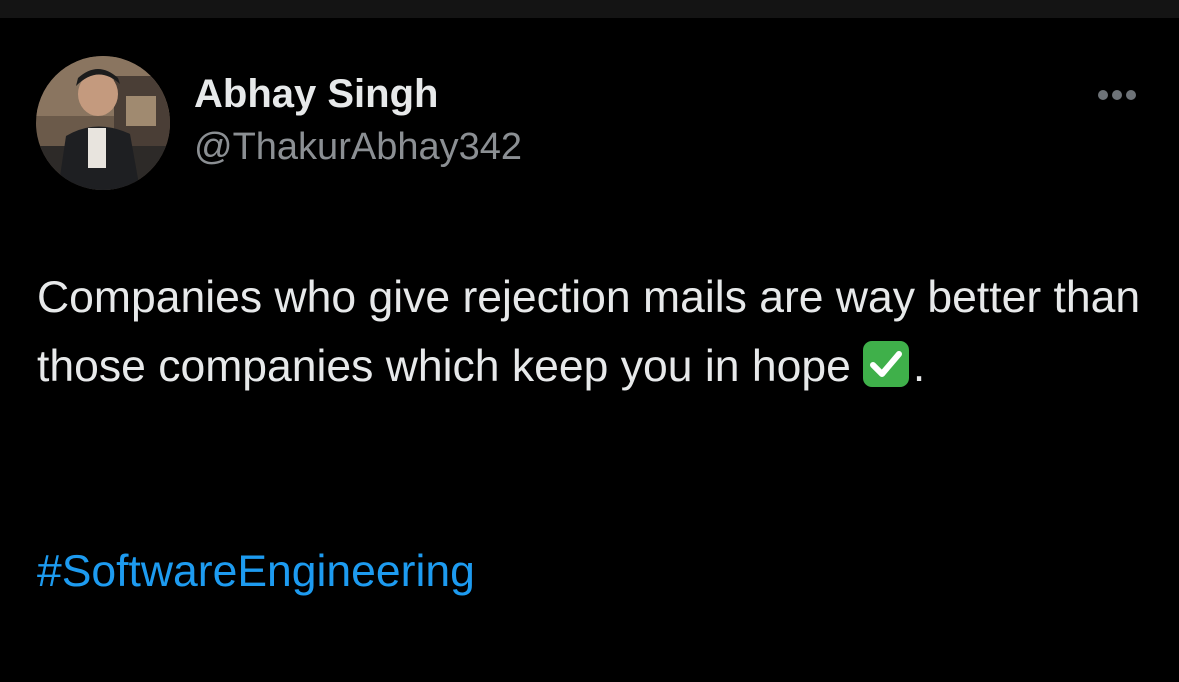 Image resolution: width=1179 pixels, height=682 pixels. I want to click on more-horizontal-icon, so click(1117, 95).